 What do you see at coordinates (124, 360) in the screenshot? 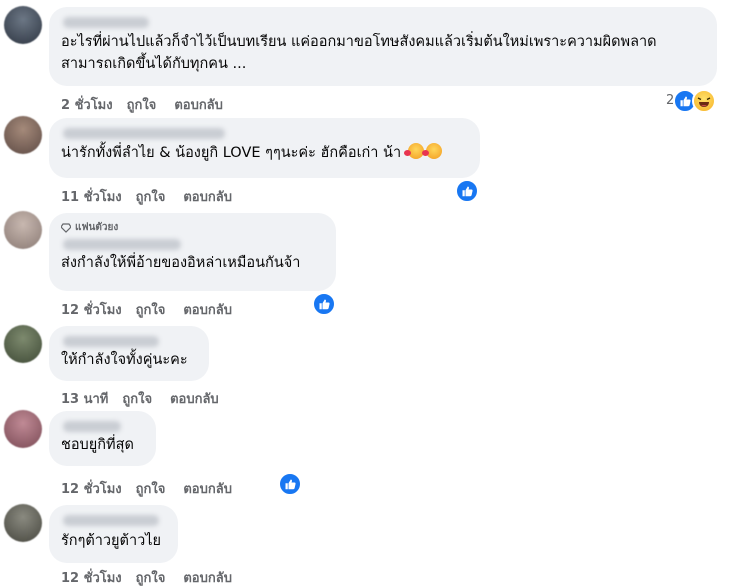
I see `comment-text: ให้กำลังใจทั้งคู่นะคะ` at bounding box center [124, 360].